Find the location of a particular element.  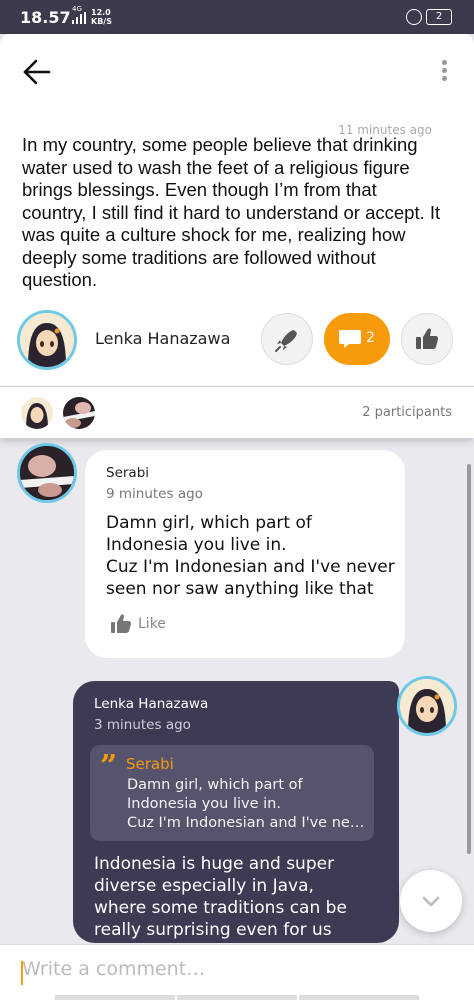

back-arrow-icon is located at coordinates (37, 72).